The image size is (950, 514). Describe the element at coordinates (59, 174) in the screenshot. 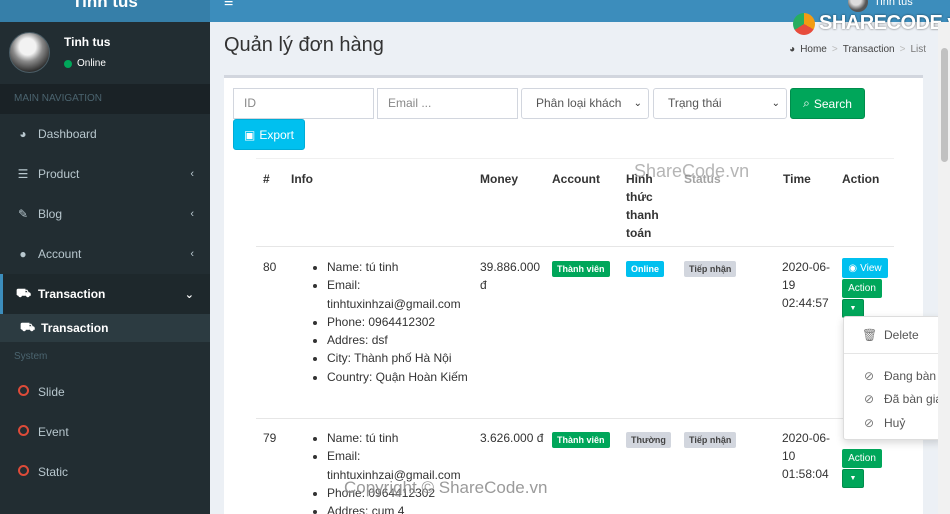

I see `sidebar-item-label: Product` at that location.